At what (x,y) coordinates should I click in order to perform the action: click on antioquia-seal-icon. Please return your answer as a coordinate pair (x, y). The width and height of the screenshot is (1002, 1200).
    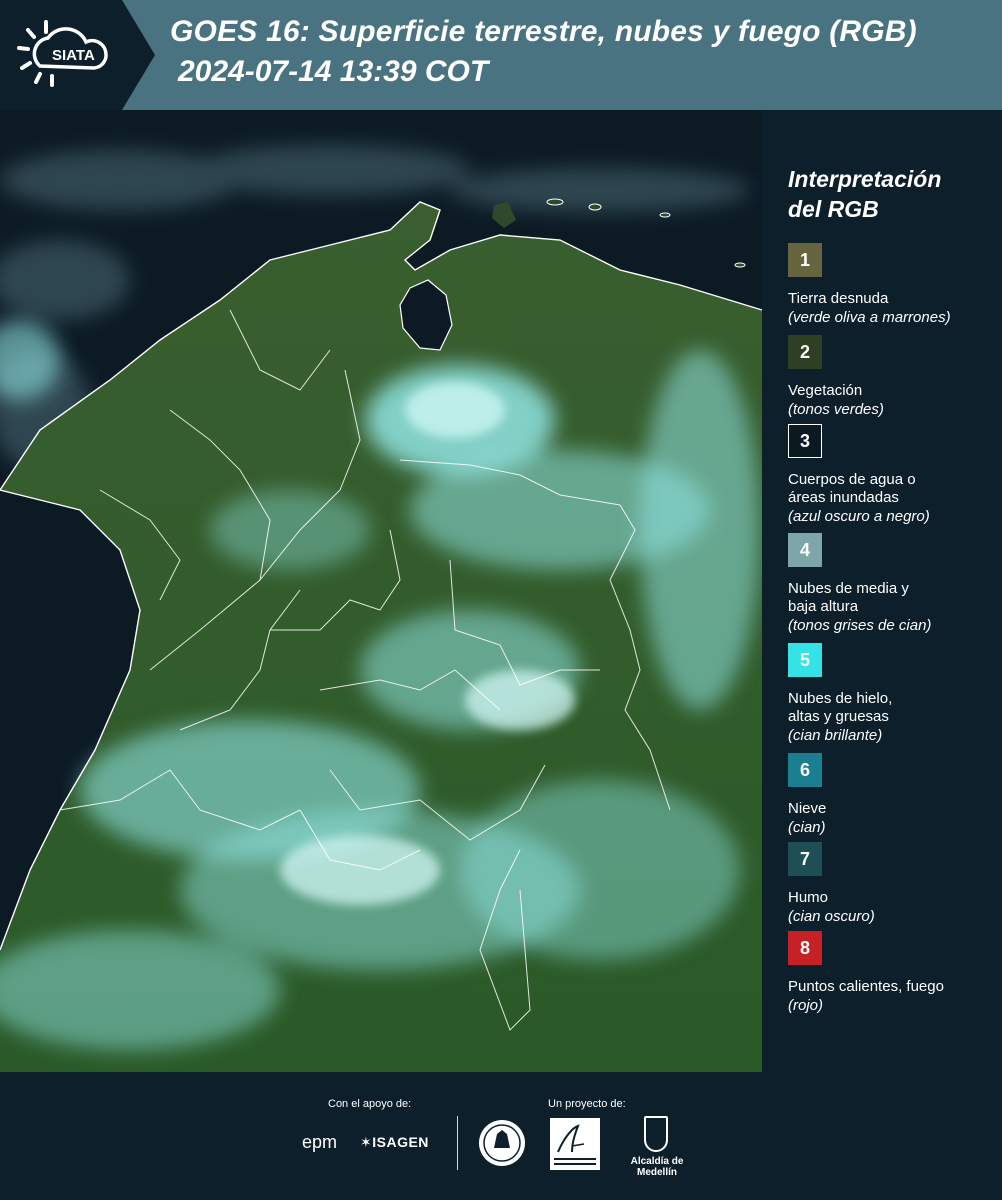
    Looking at the image, I should click on (502, 1143).